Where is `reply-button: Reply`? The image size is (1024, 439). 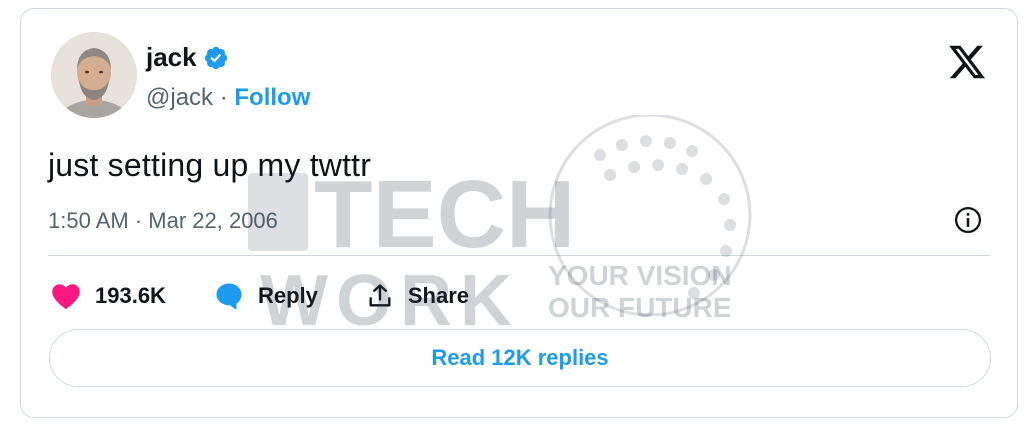 reply-button: Reply is located at coordinates (266, 296).